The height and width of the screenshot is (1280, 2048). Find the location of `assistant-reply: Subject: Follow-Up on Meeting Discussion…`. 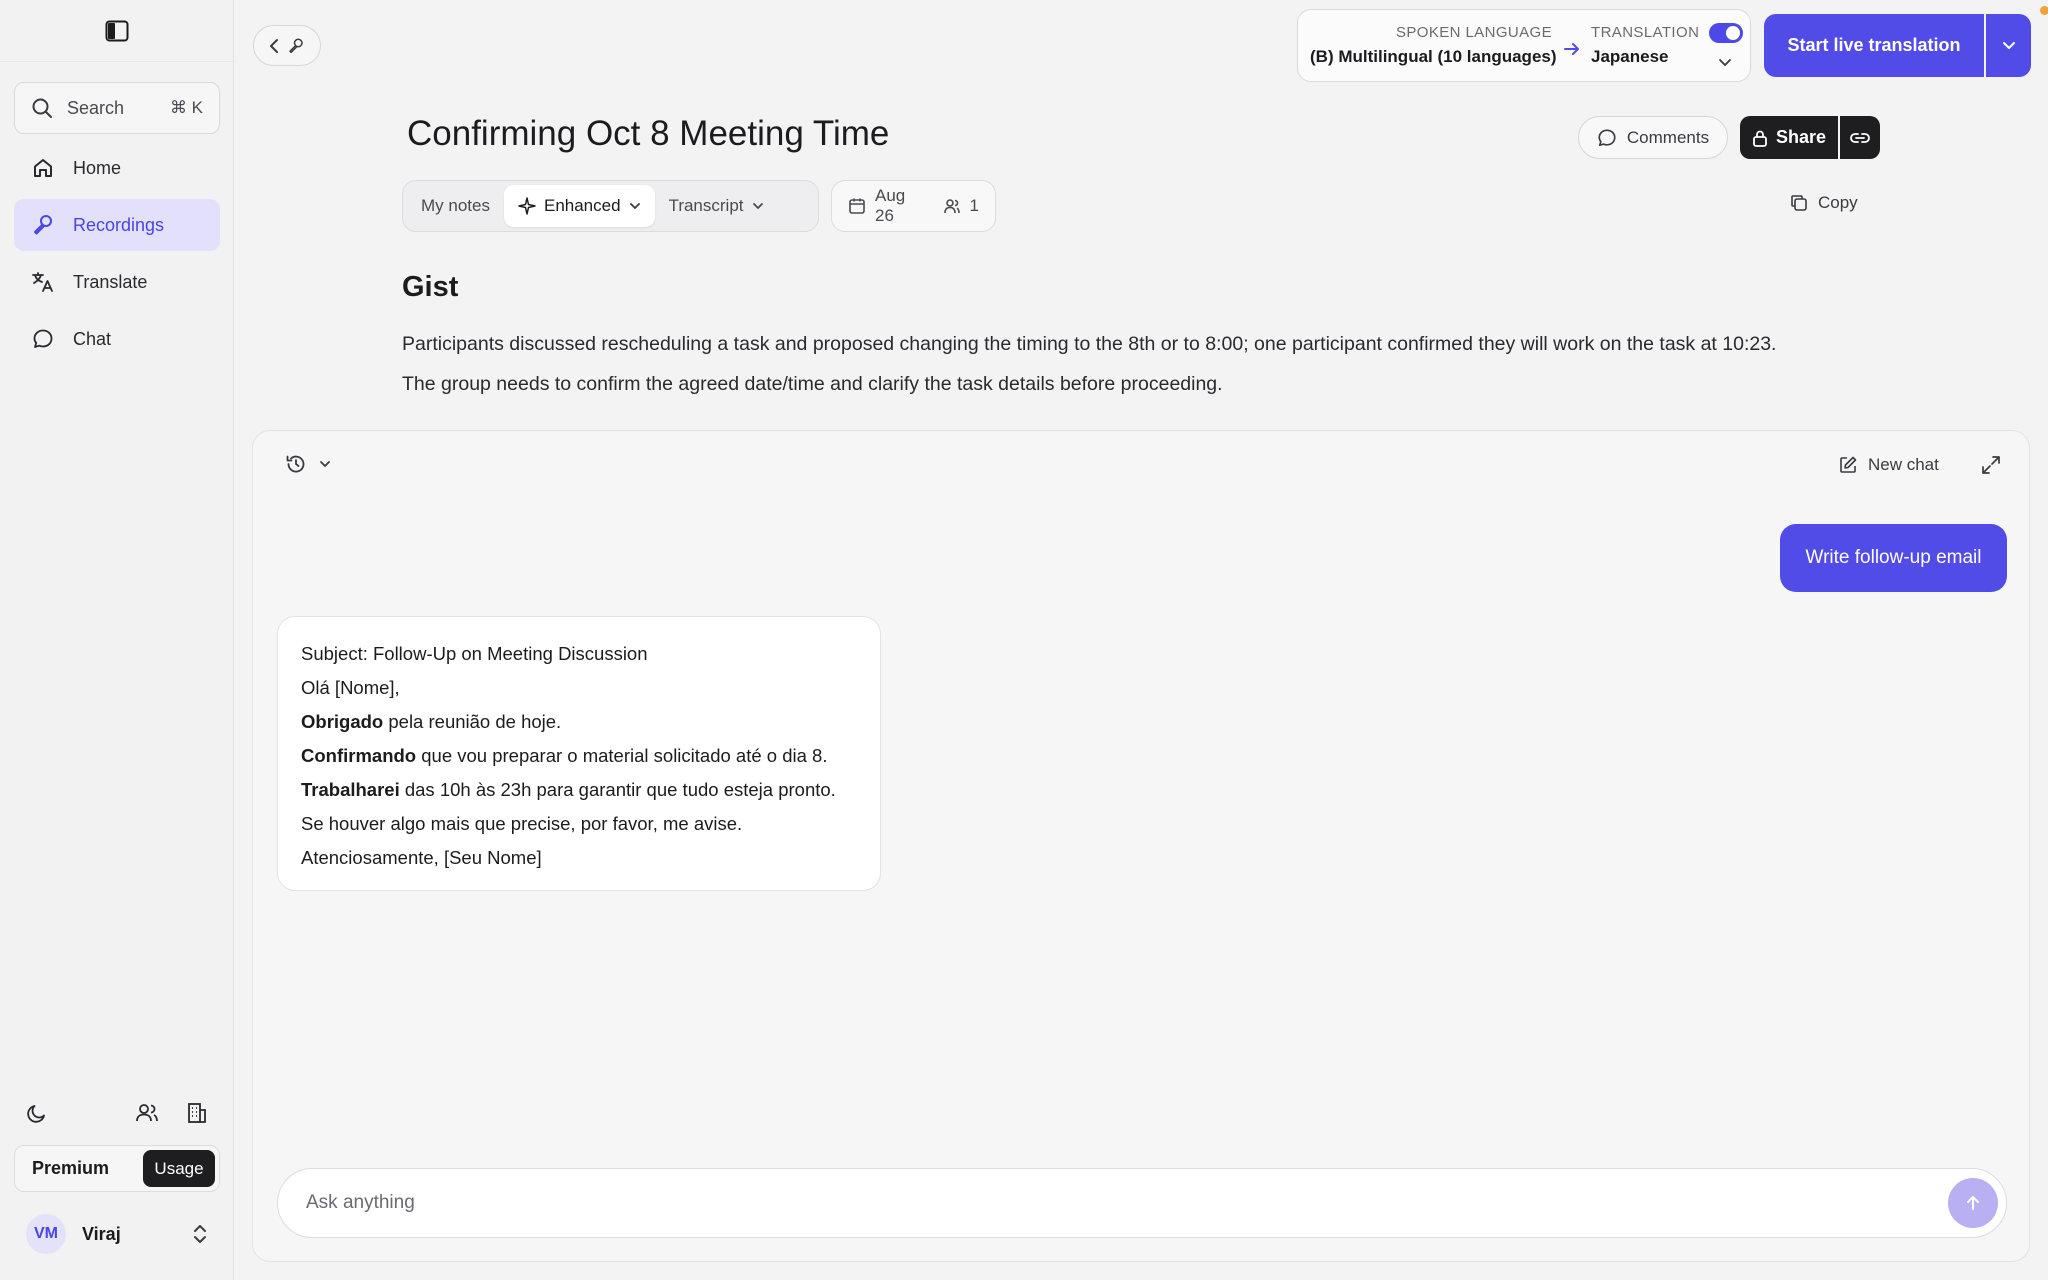

assistant-reply: Subject: Follow-Up on Meeting Discussion… is located at coordinates (579, 753).